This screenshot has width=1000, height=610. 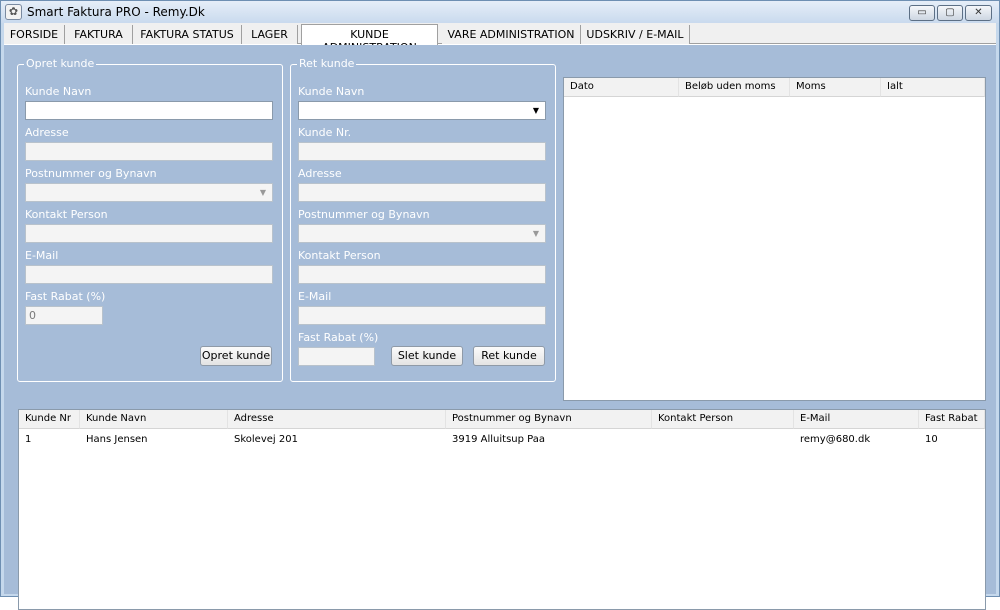 What do you see at coordinates (856, 419) in the screenshot?
I see `customer-col-email: E-Mail` at bounding box center [856, 419].